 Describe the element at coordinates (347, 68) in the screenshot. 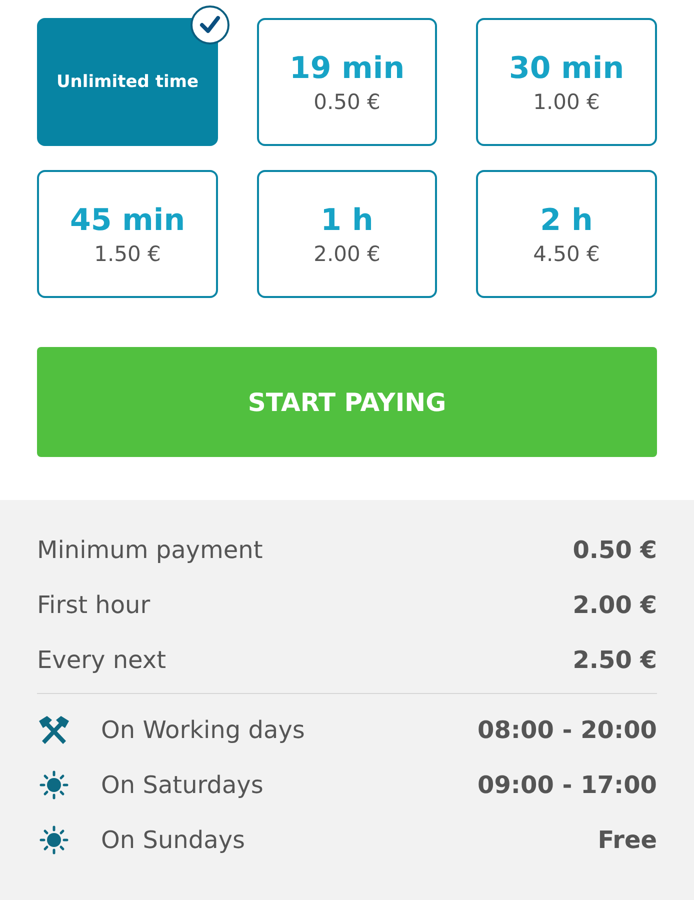

I see `duration-label: 19 min` at that location.